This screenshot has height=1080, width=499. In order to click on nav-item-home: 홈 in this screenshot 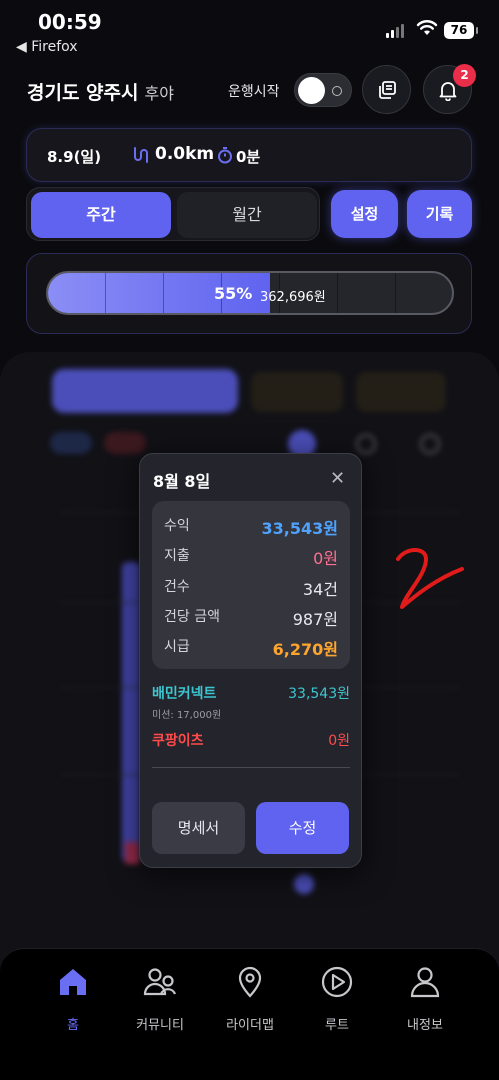, I will do `click(73, 997)`.